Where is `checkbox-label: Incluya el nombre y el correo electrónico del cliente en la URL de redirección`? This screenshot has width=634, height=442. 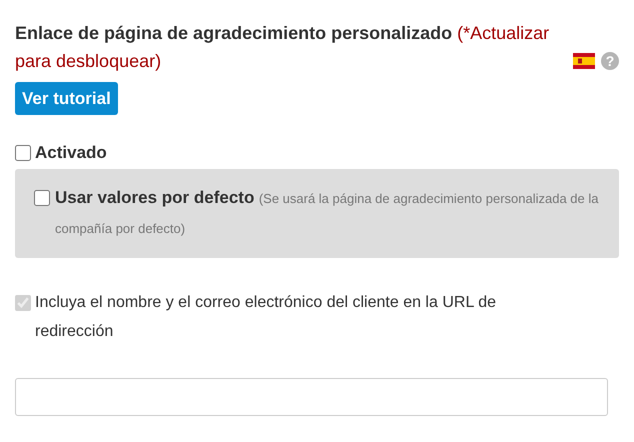 checkbox-label: Incluya el nombre y el correo electrónico del cliente en la URL de redirección is located at coordinates (266, 317).